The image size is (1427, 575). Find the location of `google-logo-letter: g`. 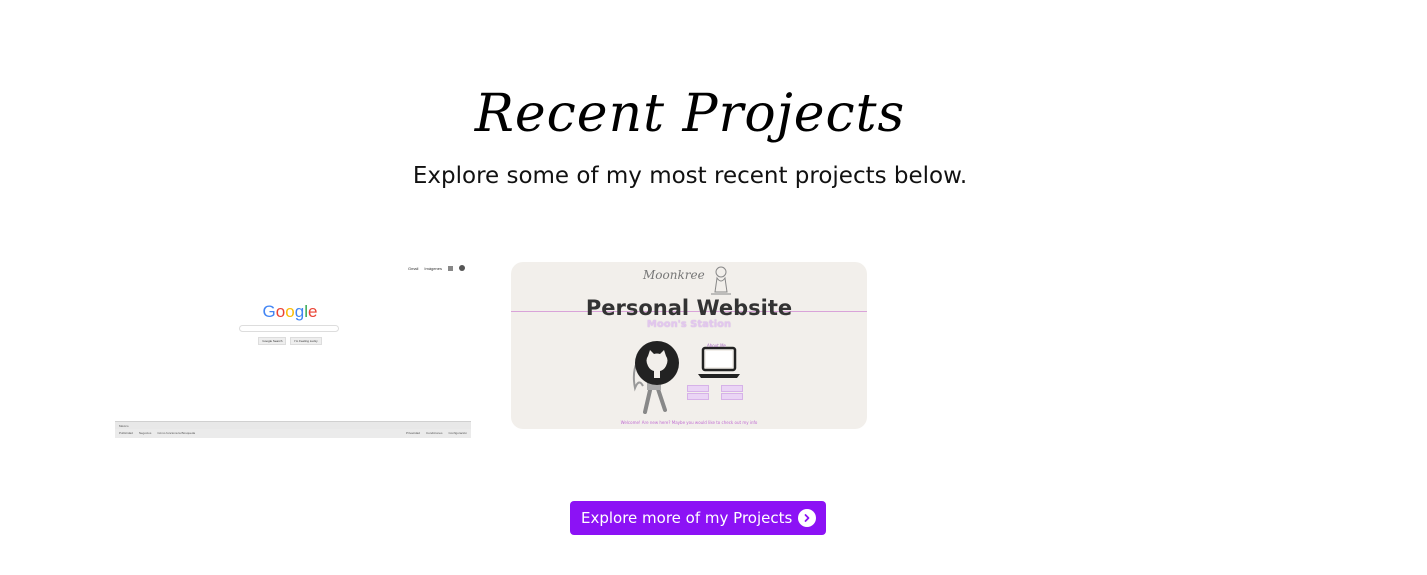

google-logo-letter: g is located at coordinates (299, 311).